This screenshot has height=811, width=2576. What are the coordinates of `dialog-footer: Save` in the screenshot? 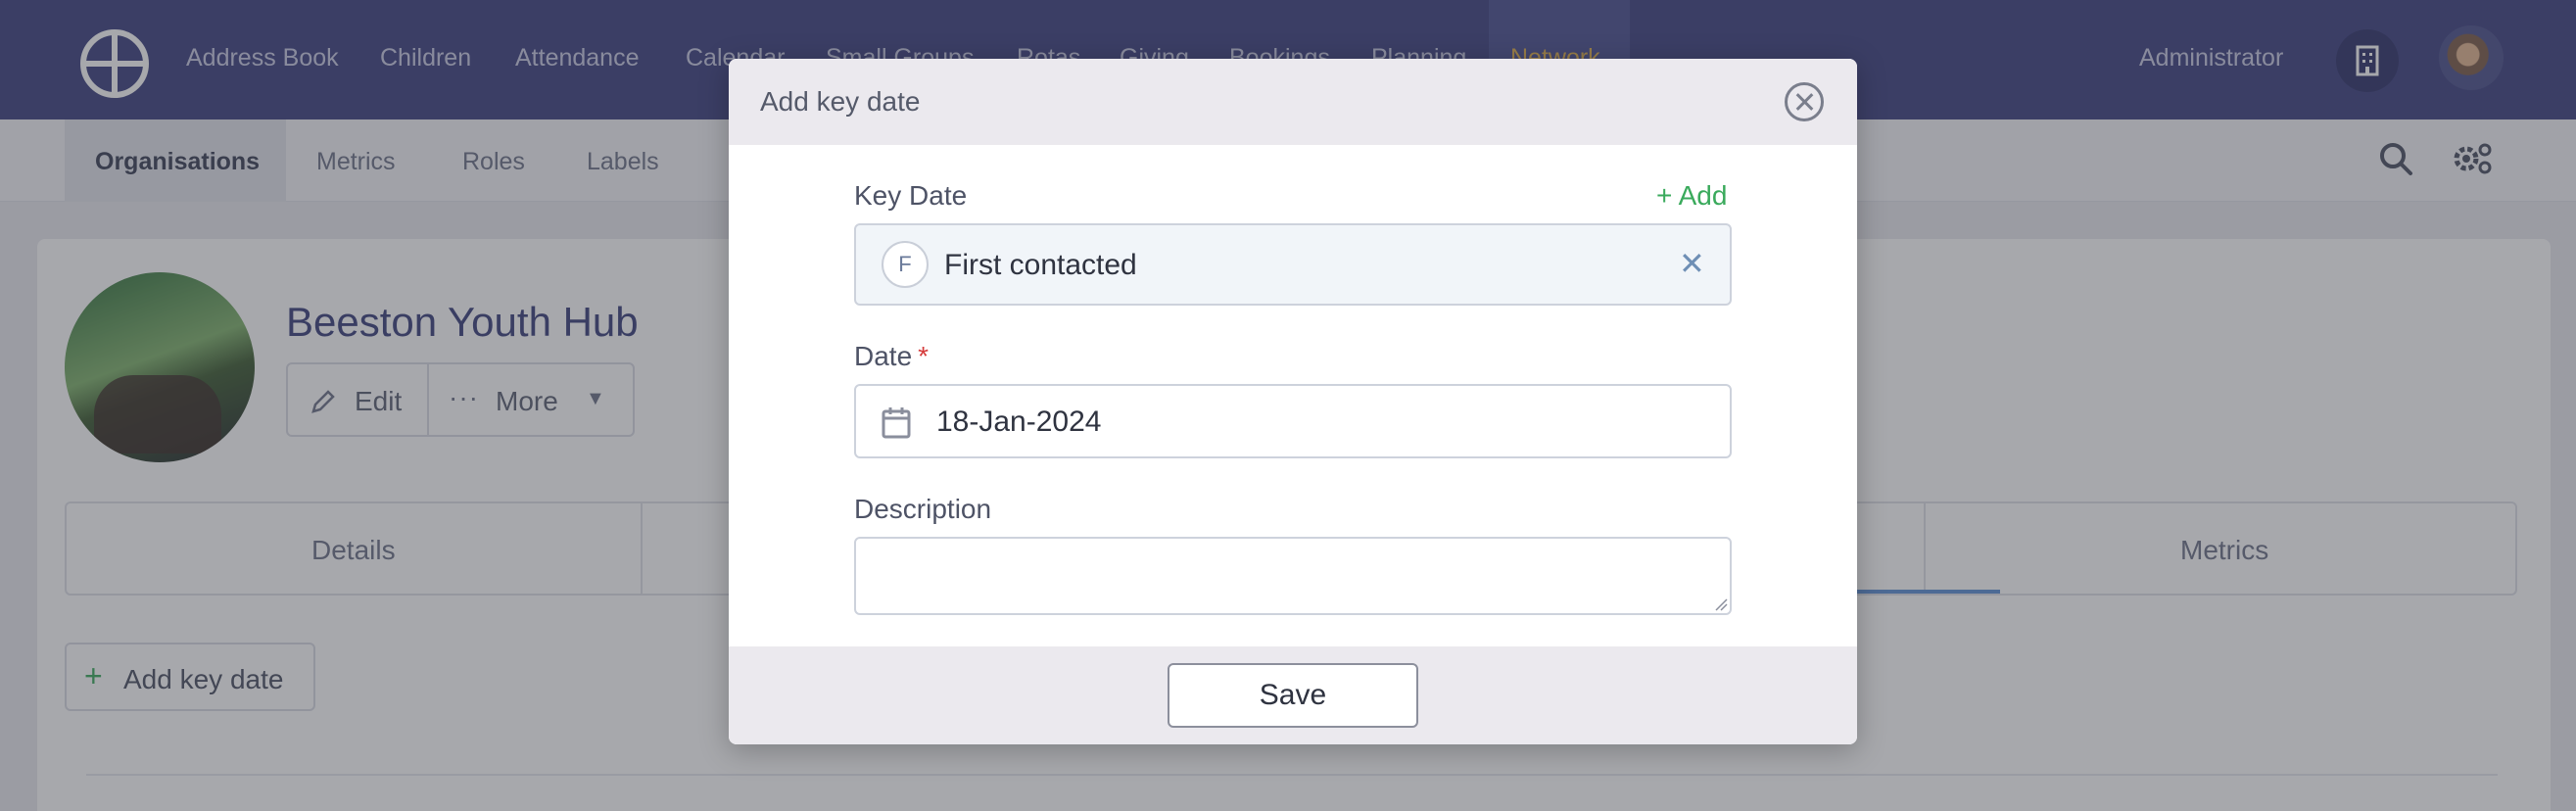 It's located at (1293, 695).